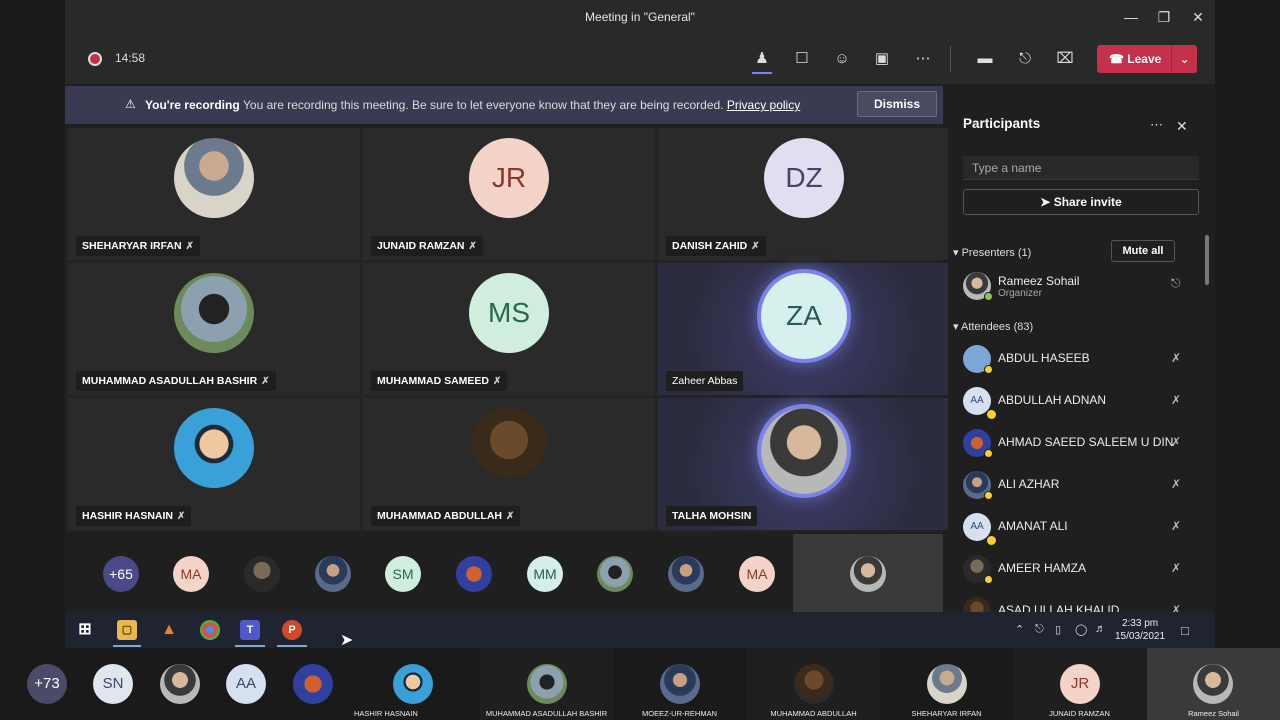 The image size is (1280, 720). Describe the element at coordinates (1131, 17) in the screenshot. I see `minimize-icon: —` at that location.